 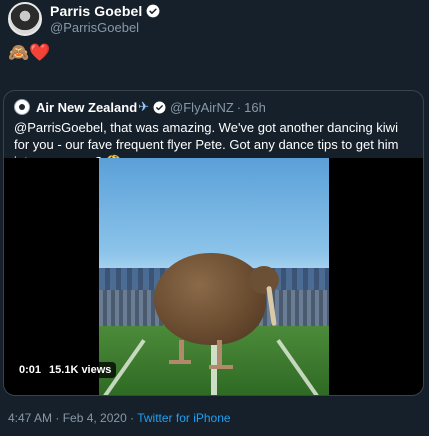 What do you see at coordinates (22, 107) in the screenshot?
I see `quoted-avatar` at bounding box center [22, 107].